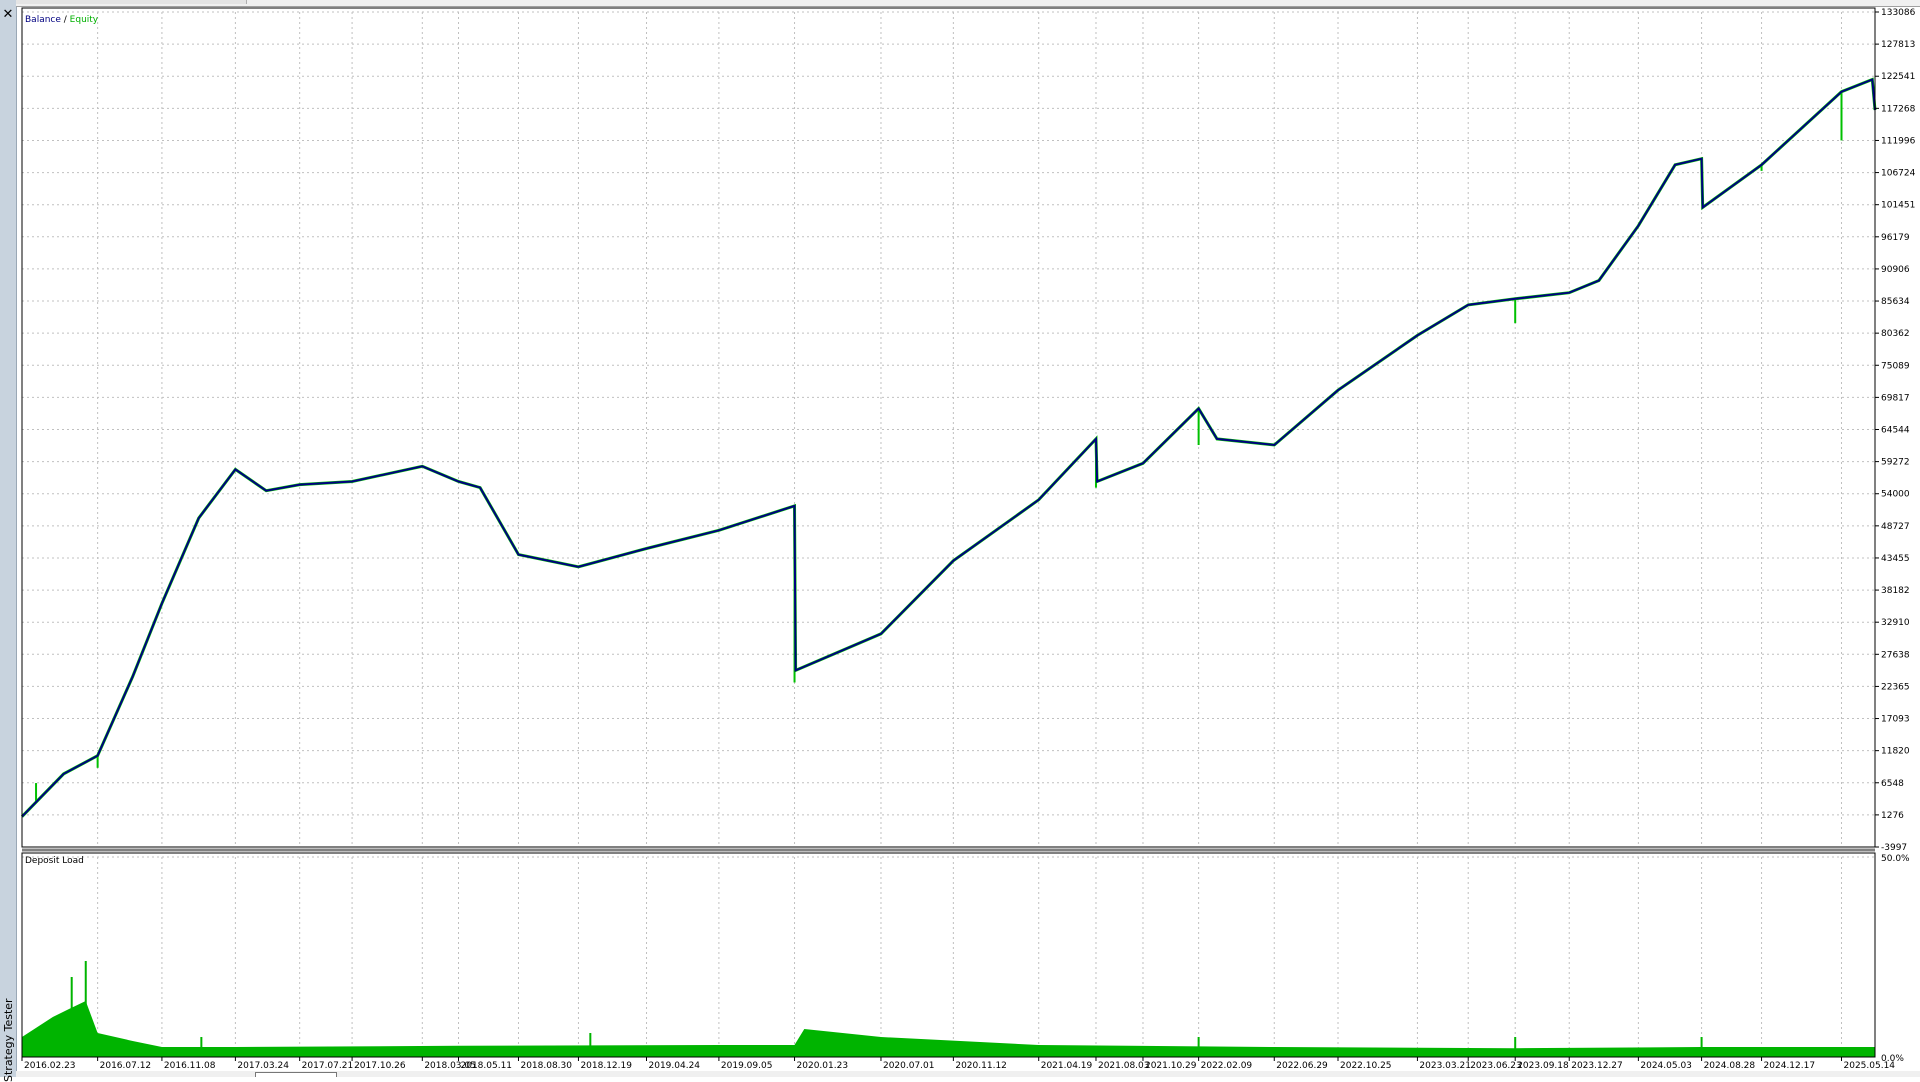  What do you see at coordinates (1124, 1066) in the screenshot?
I see `x-tick-label: 2021.08.03` at bounding box center [1124, 1066].